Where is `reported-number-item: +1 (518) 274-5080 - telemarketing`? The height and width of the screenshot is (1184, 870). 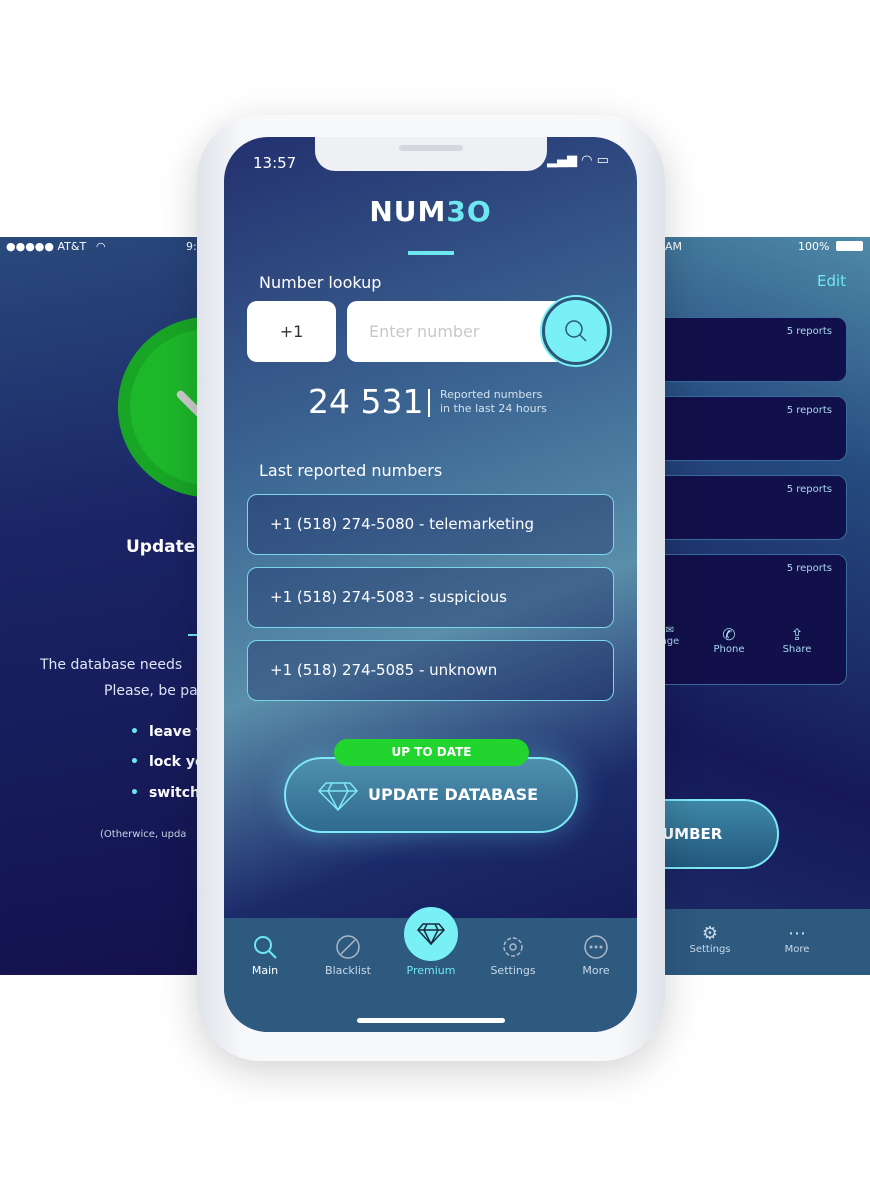 reported-number-item: +1 (518) 274-5080 - telemarketing is located at coordinates (430, 524).